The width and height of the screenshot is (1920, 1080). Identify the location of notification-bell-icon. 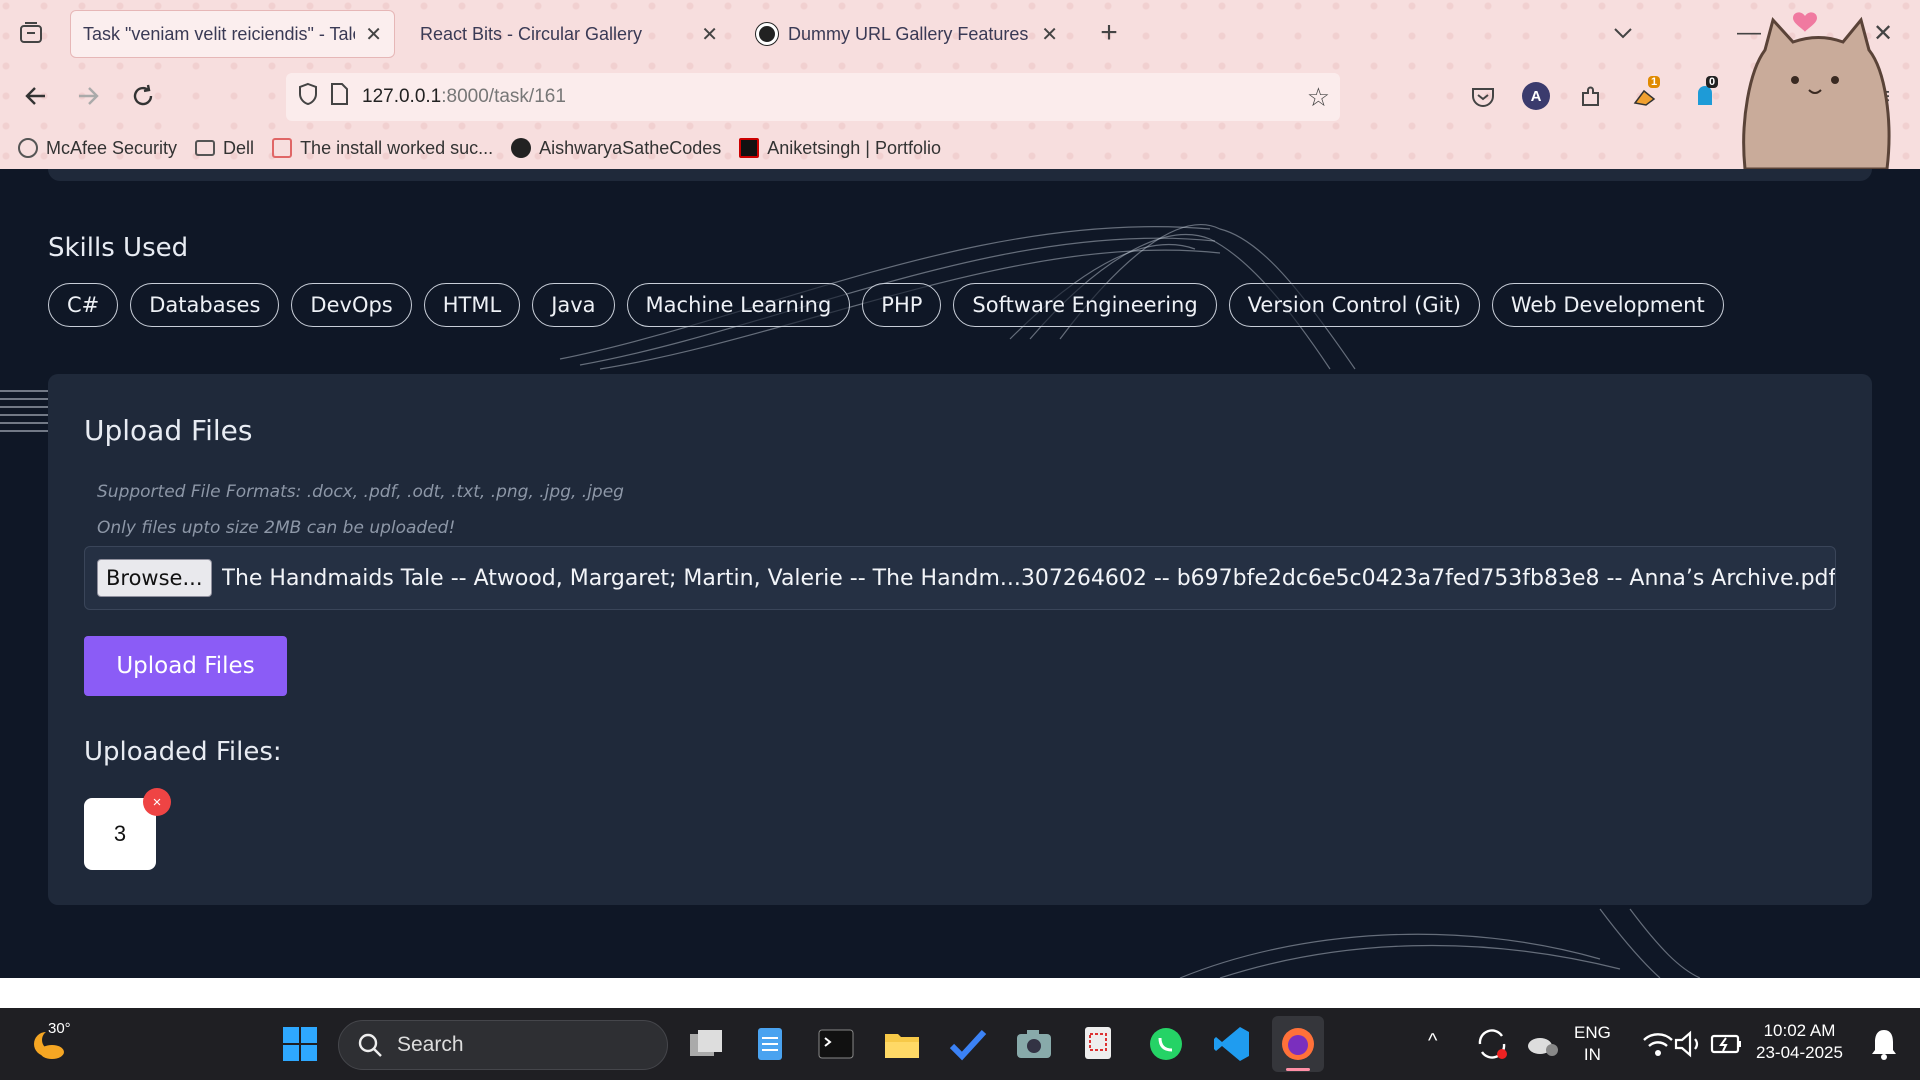
(1884, 1044).